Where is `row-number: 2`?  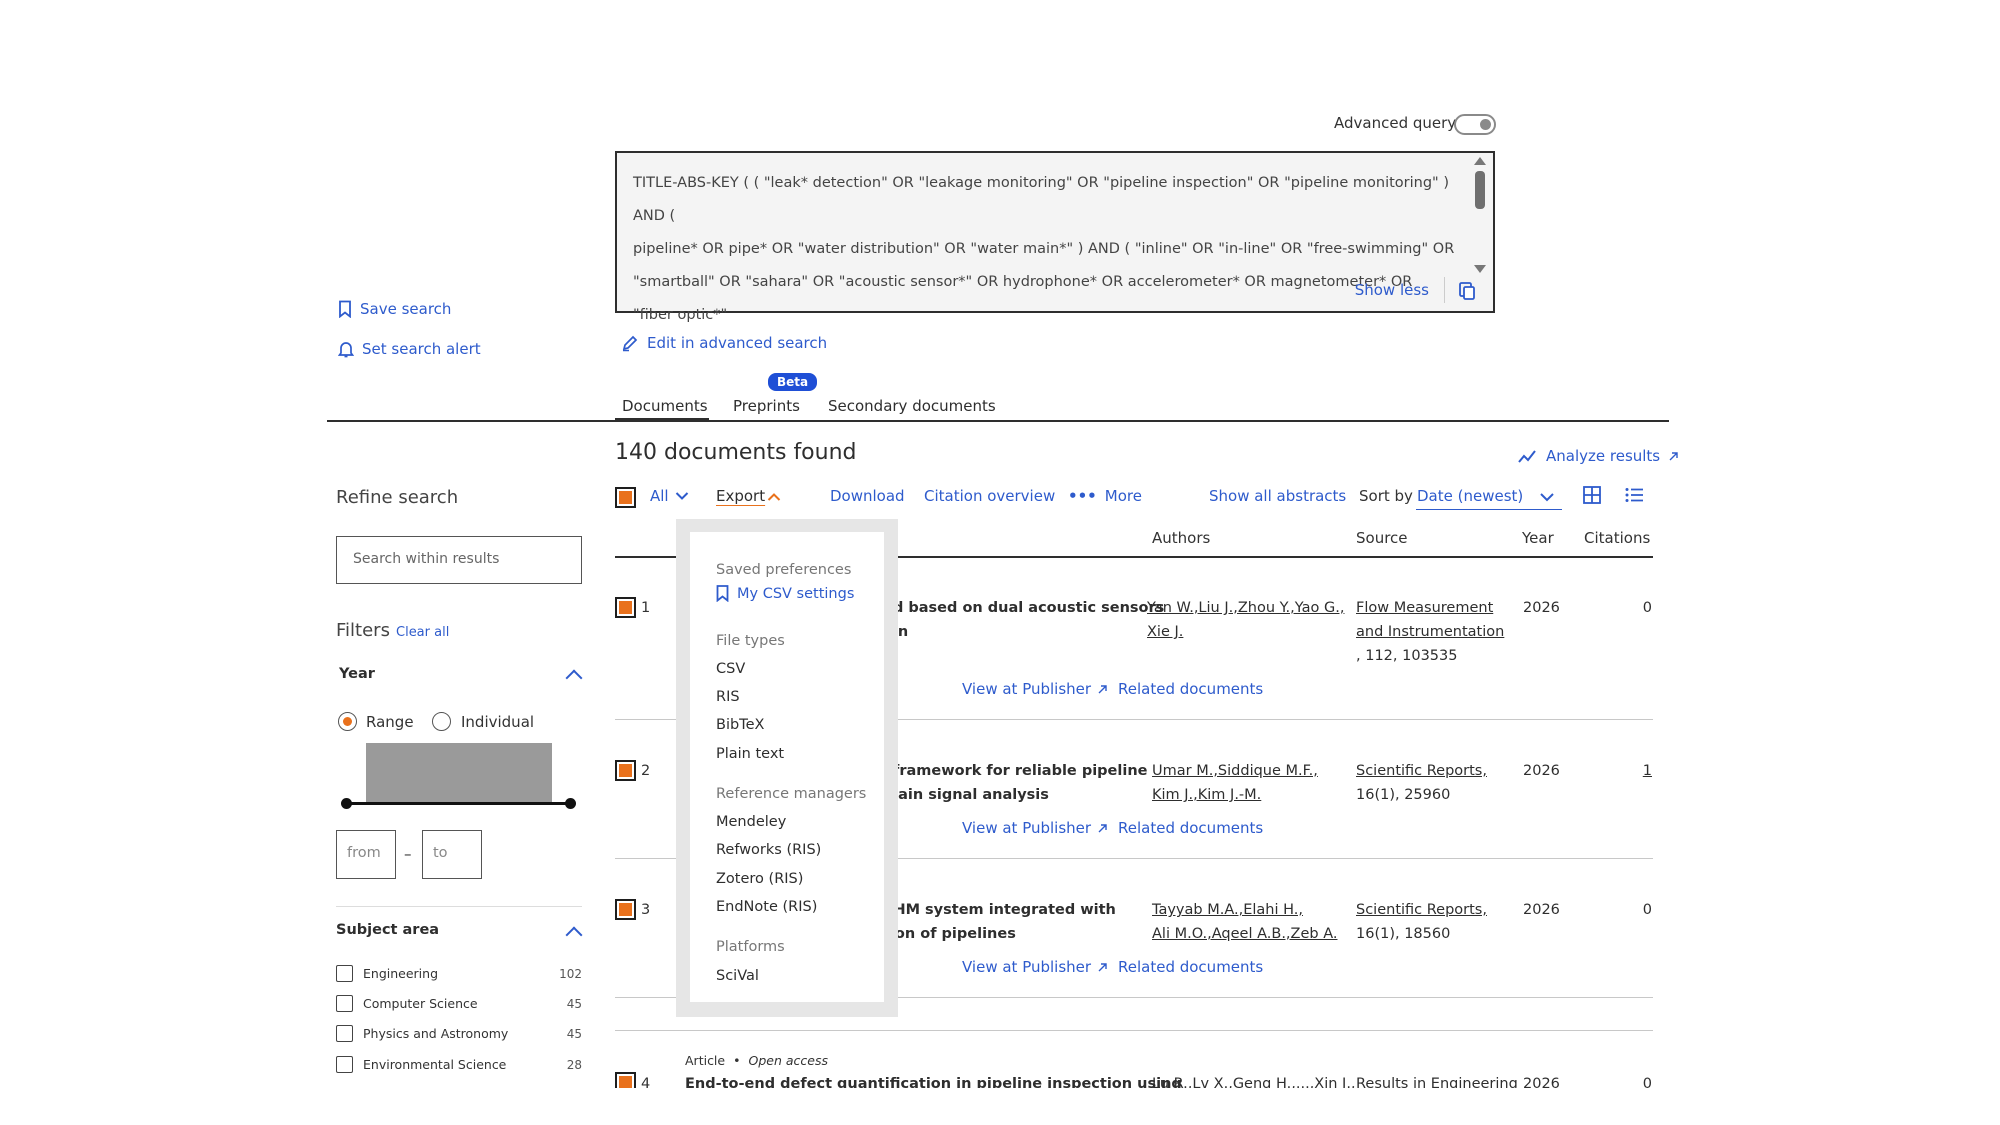
row-number: 2 is located at coordinates (646, 771).